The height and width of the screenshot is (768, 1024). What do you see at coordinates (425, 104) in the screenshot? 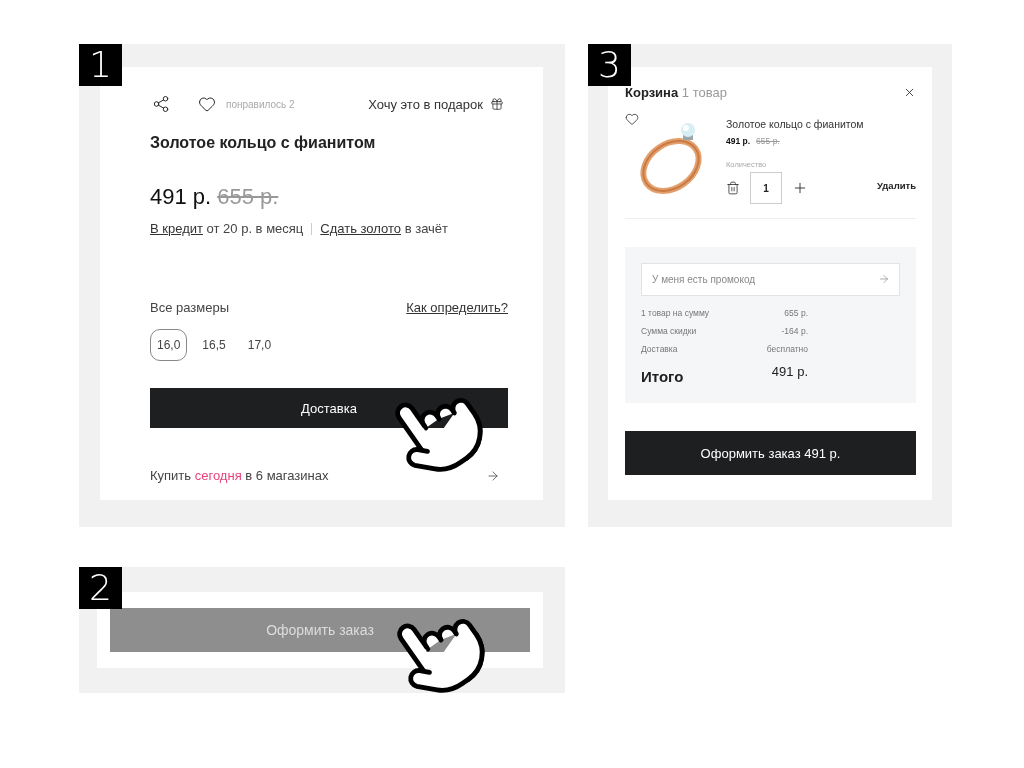
I see `gift-link: Хочу это в подарок` at bounding box center [425, 104].